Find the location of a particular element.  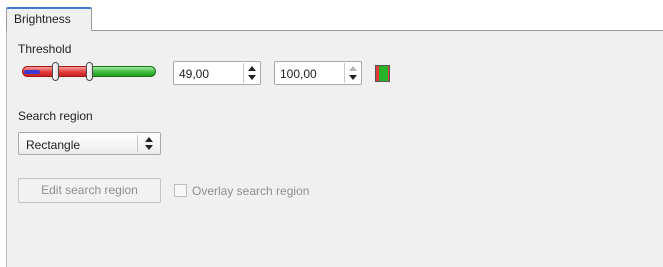

threshold-low-value: 49,00 is located at coordinates (194, 74).